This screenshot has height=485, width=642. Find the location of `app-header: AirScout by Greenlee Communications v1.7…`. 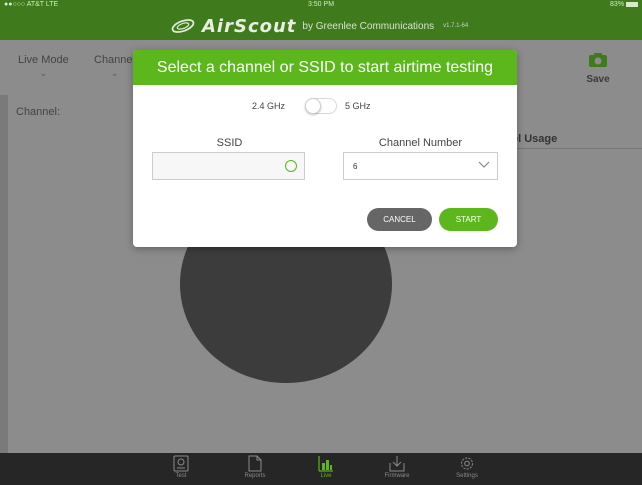

app-header: AirScout by Greenlee Communications v1.7… is located at coordinates (321, 25).